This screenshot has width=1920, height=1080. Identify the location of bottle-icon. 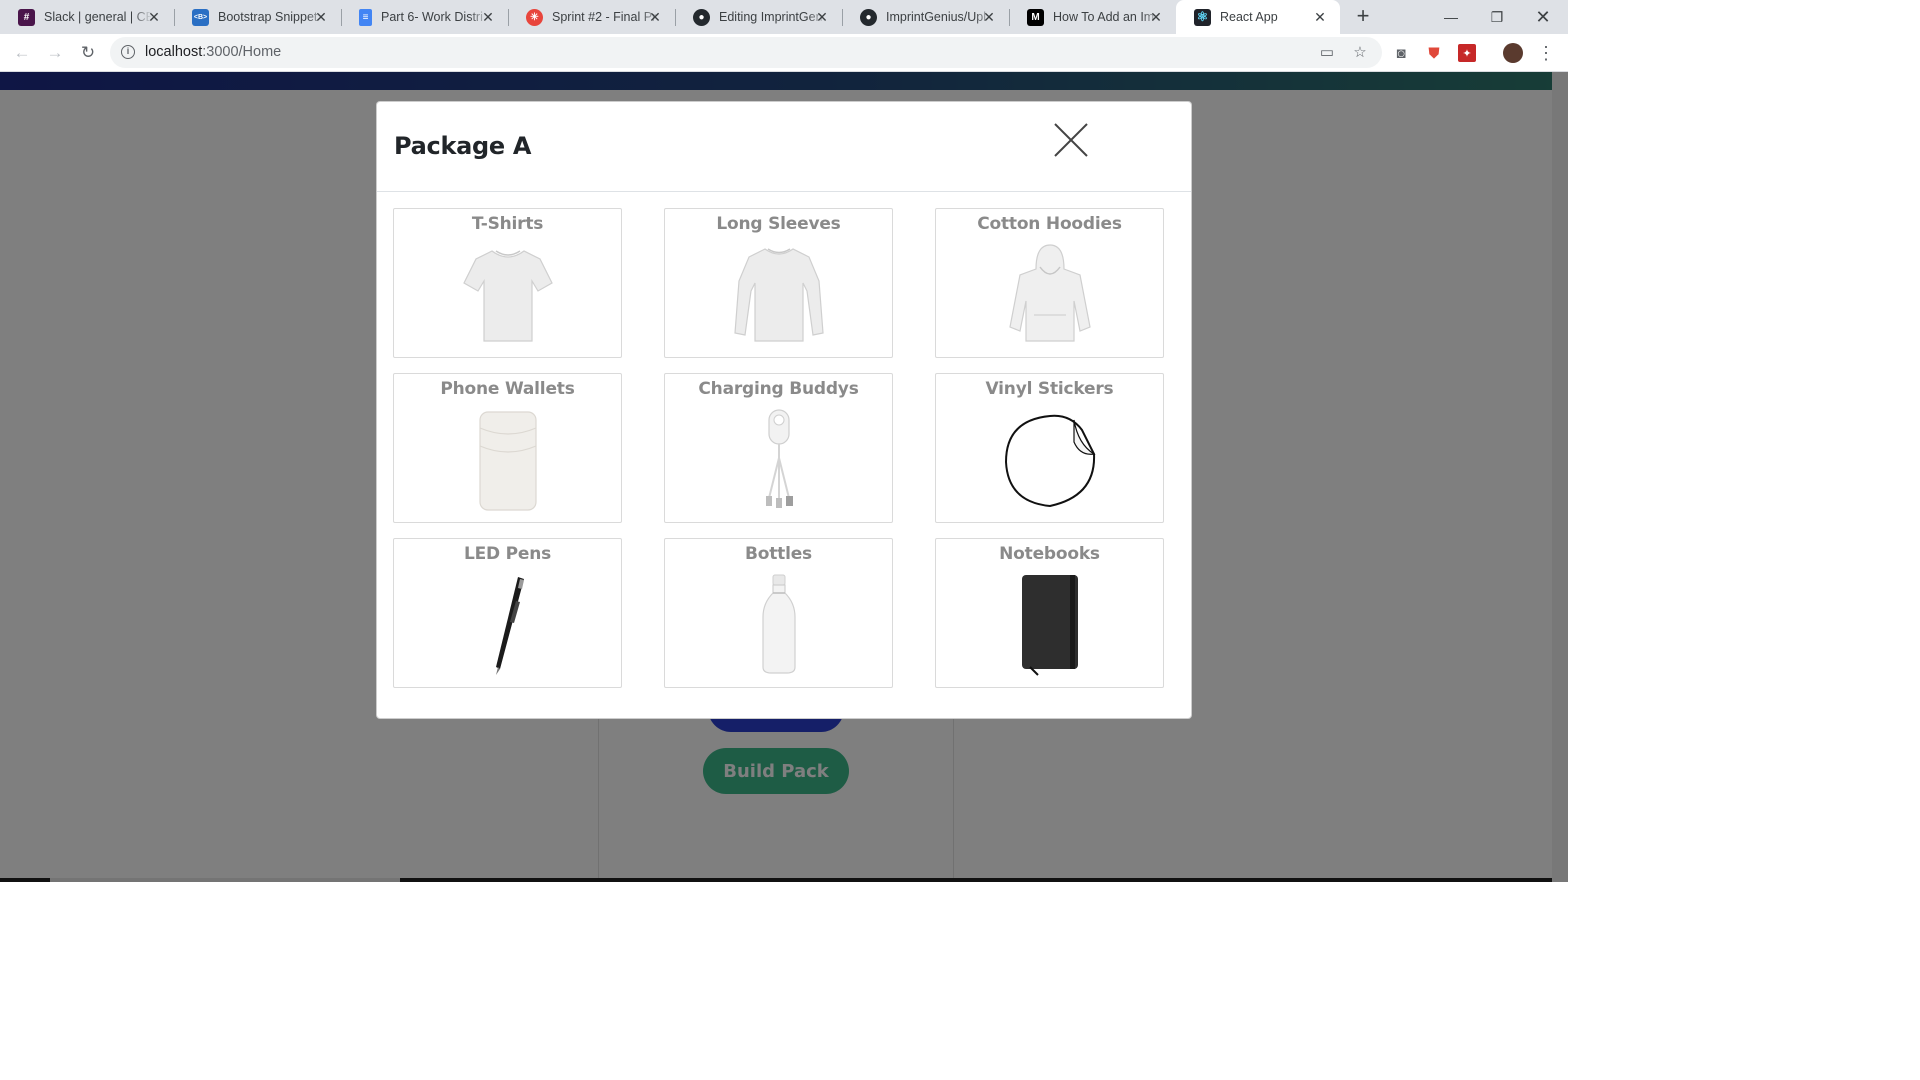
(779, 624).